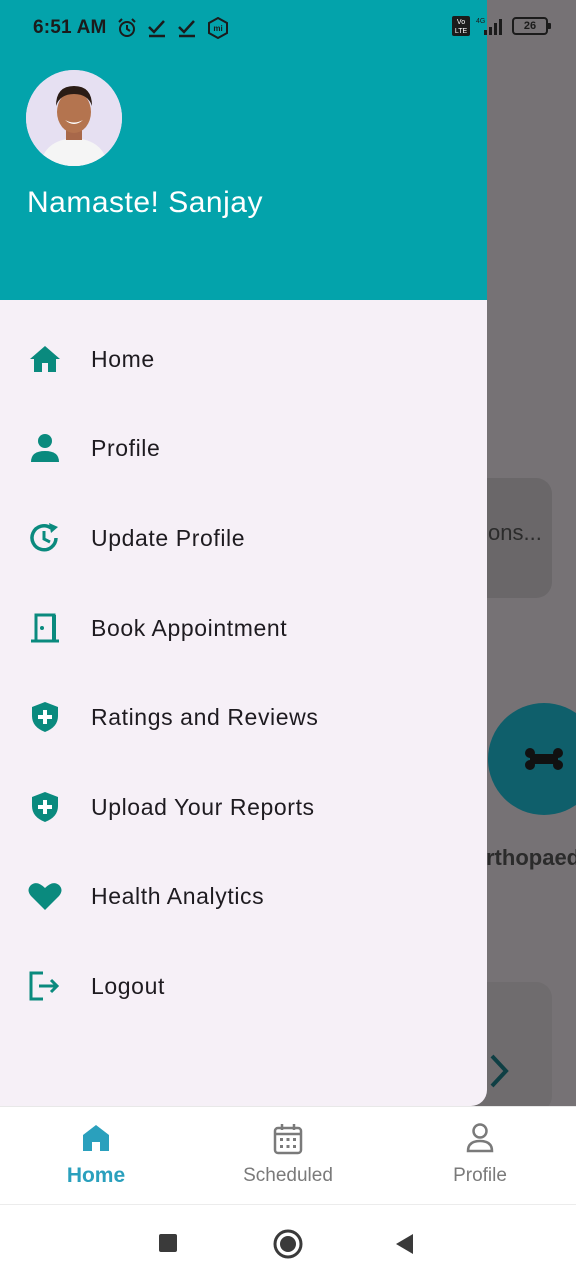  I want to click on person-icon, so click(45, 448).